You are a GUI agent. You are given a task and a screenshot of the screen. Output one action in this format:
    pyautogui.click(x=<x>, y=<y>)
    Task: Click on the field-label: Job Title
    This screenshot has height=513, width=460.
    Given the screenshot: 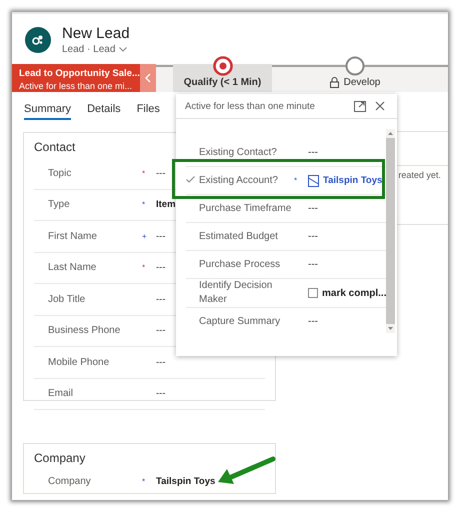 What is the action you would take?
    pyautogui.click(x=66, y=299)
    